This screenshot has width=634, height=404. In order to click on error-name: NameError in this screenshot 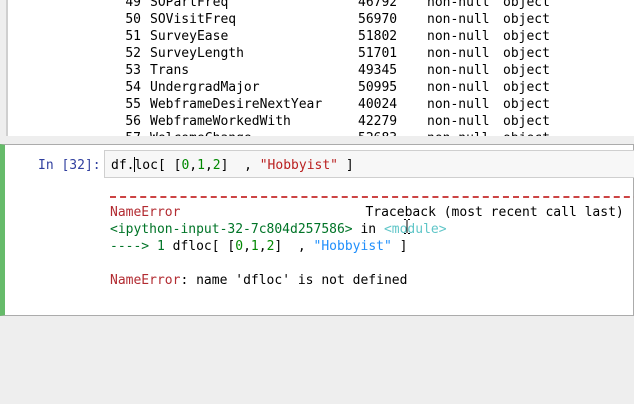, I will do `click(145, 212)`.